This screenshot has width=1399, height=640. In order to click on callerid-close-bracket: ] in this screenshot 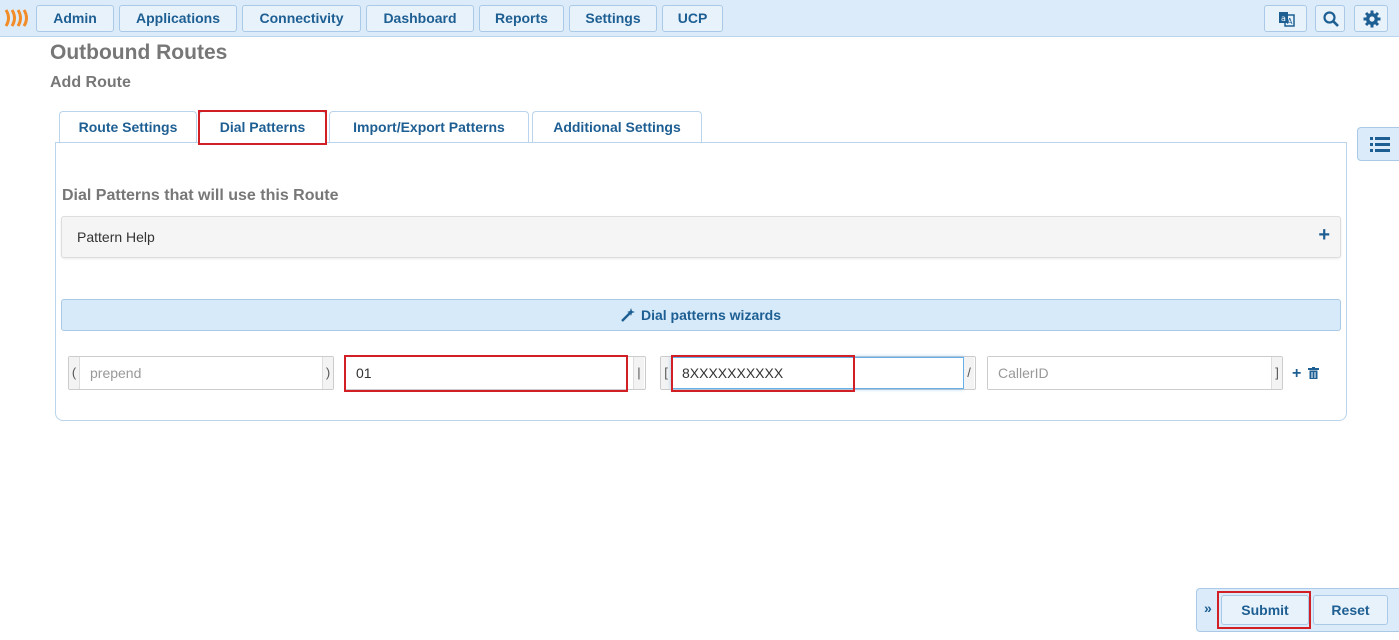, I will do `click(1277, 373)`.